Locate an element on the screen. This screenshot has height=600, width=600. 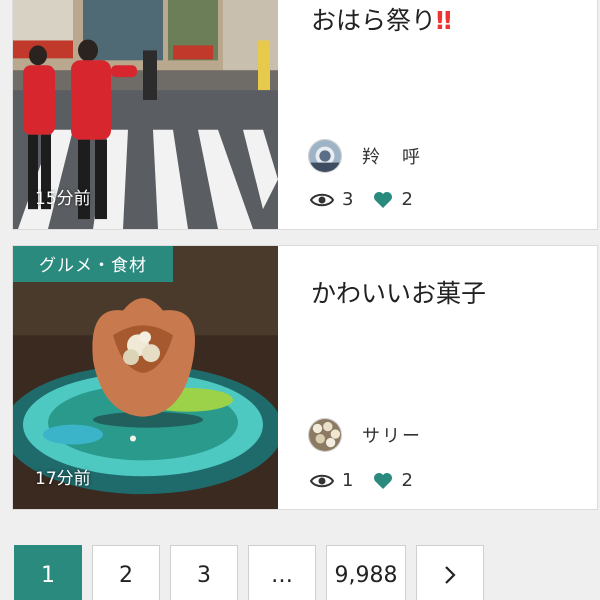
views-count: 1 is located at coordinates (348, 480).